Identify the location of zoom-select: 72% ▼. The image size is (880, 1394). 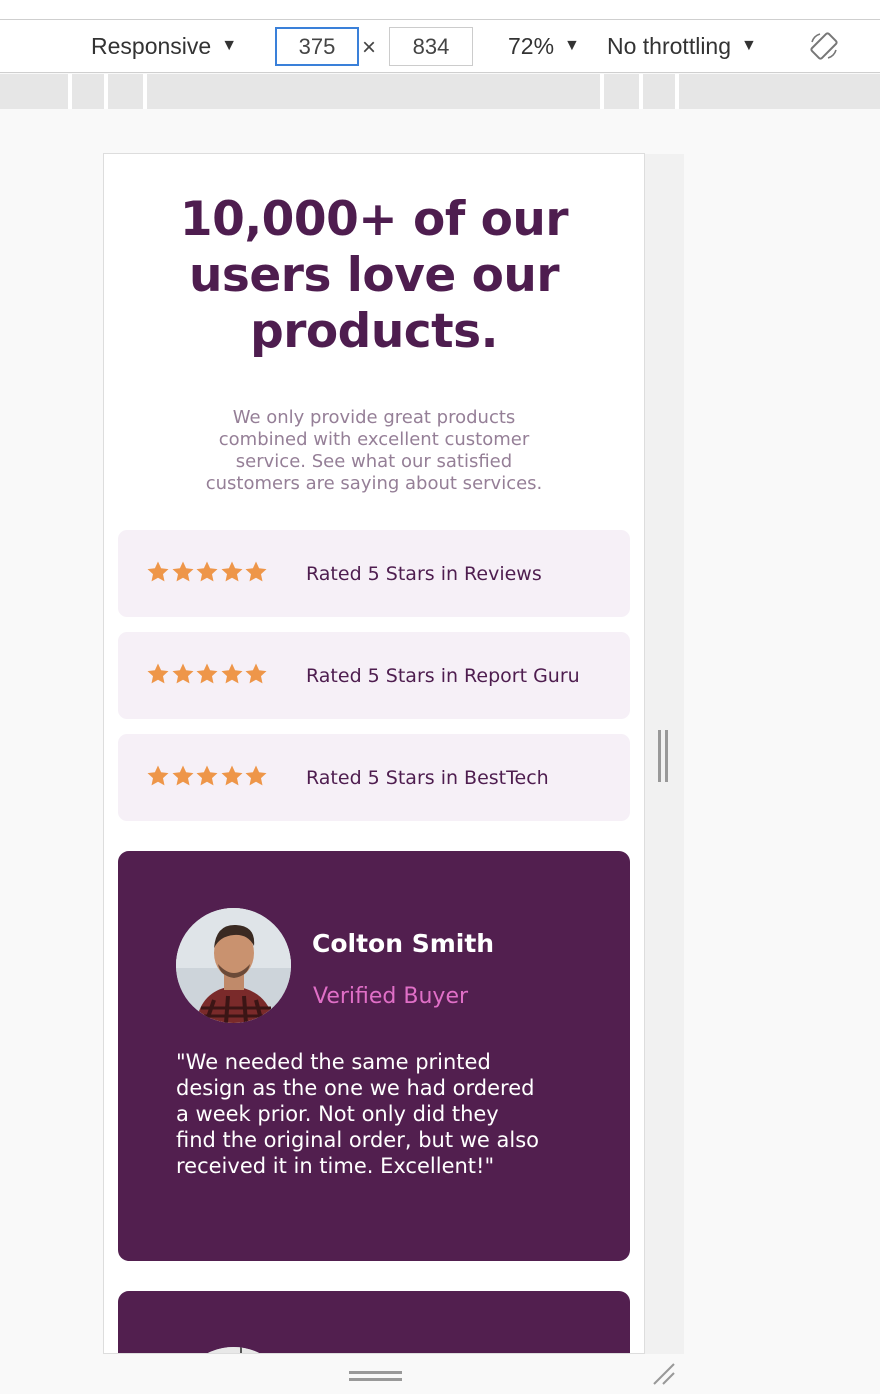
(544, 46).